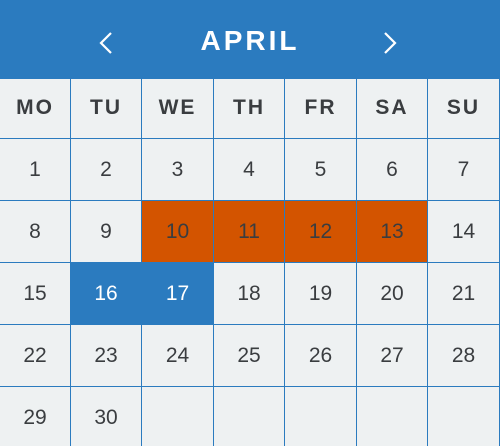 This screenshot has height=446, width=500. What do you see at coordinates (321, 169) in the screenshot?
I see `day-cell: 5` at bounding box center [321, 169].